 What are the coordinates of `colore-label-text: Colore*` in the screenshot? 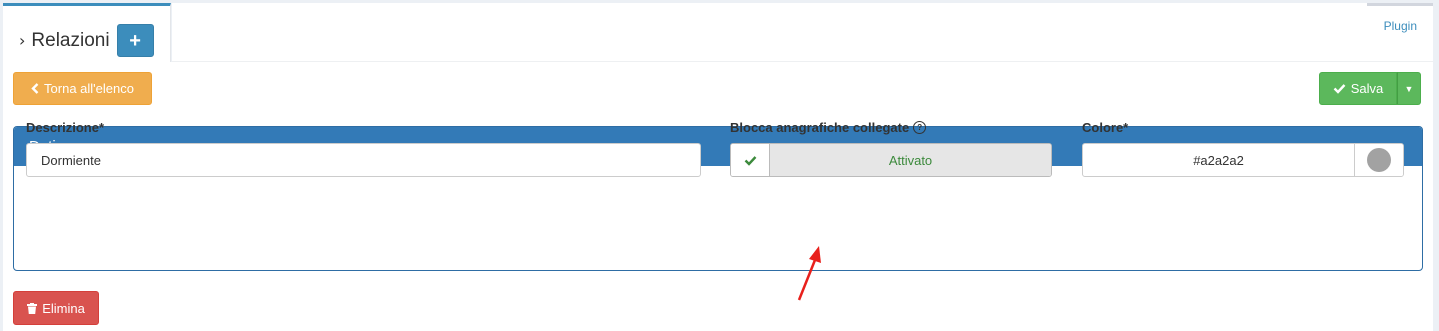 It's located at (1105, 127).